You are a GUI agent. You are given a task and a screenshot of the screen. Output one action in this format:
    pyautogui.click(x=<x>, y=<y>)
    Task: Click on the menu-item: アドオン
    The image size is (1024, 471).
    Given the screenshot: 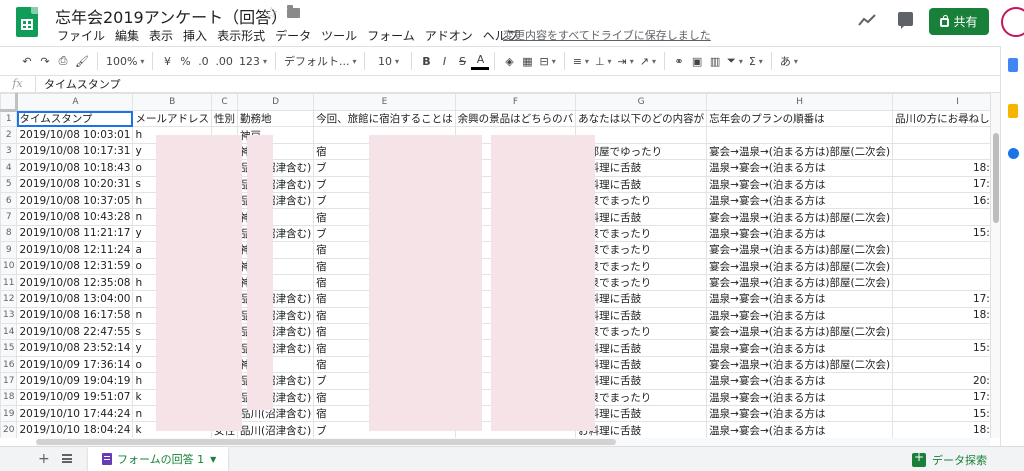 What is the action you would take?
    pyautogui.click(x=449, y=35)
    